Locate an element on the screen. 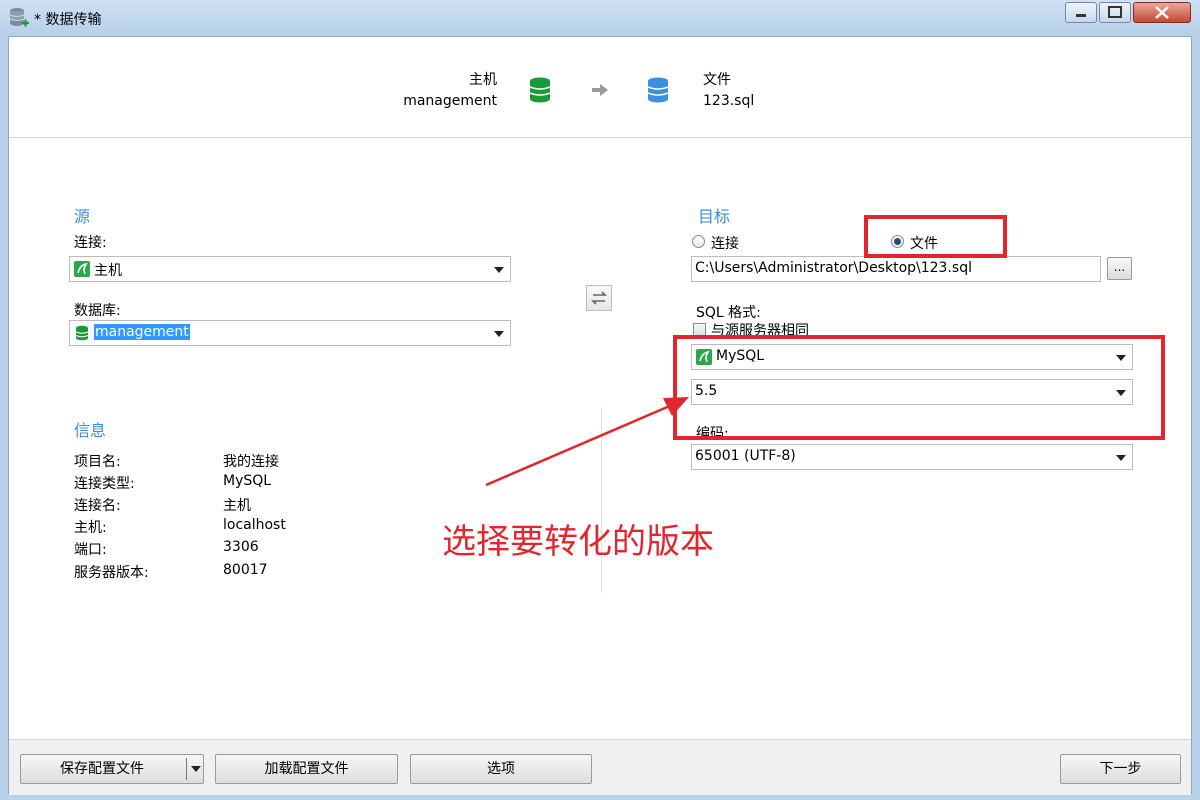 The image size is (1200, 800). database-label: 数据库: is located at coordinates (97, 311).